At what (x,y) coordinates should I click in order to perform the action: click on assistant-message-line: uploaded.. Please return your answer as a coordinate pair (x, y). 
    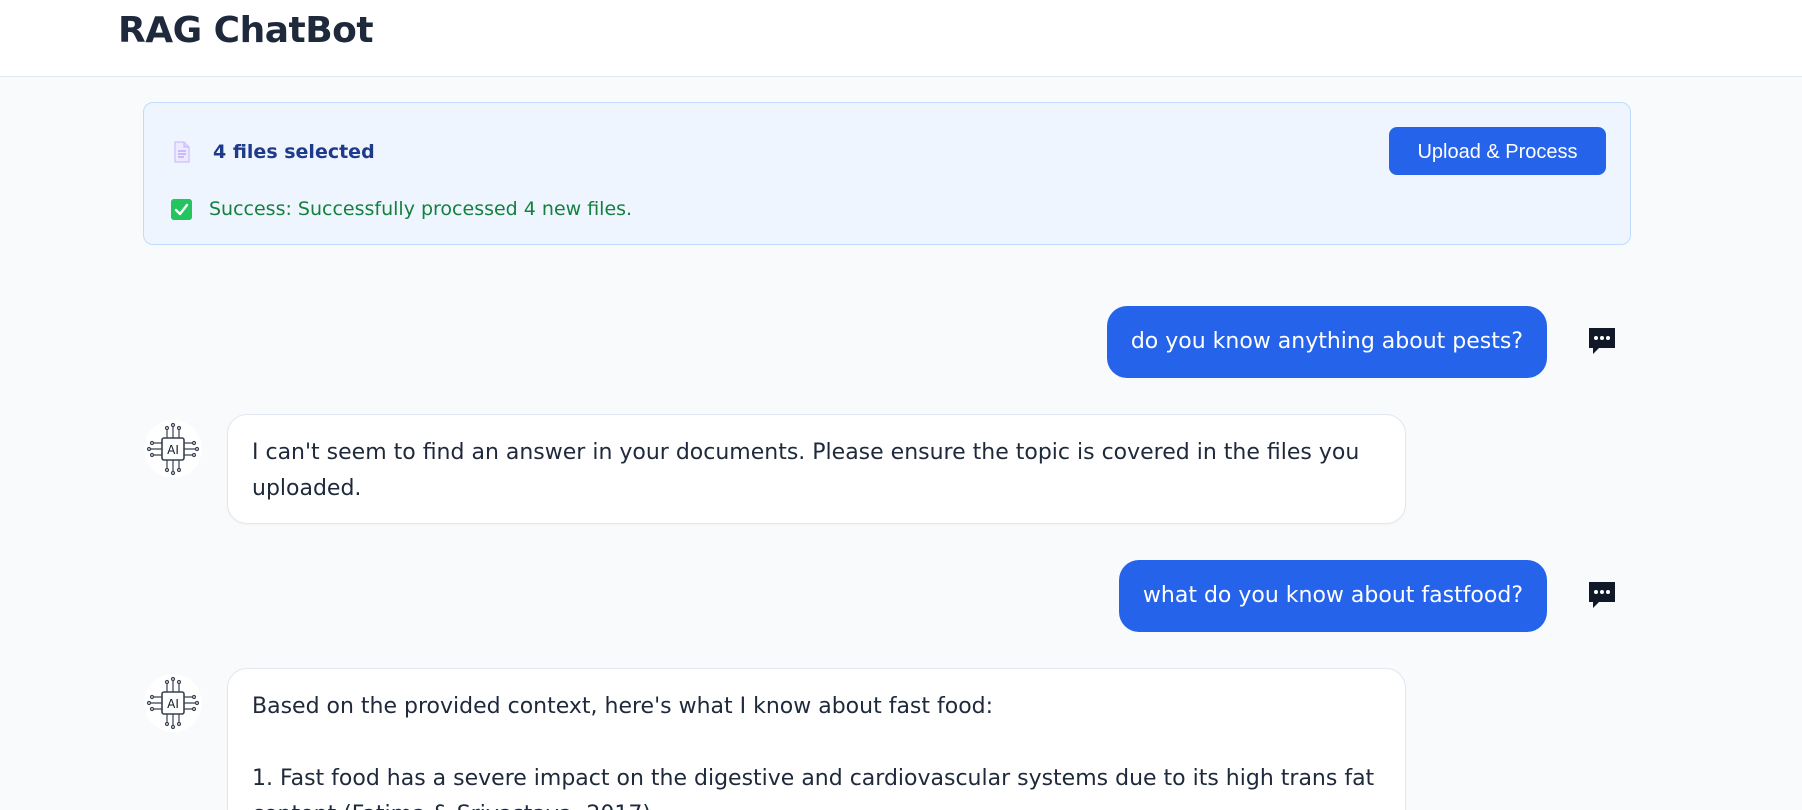
    Looking at the image, I should click on (307, 488).